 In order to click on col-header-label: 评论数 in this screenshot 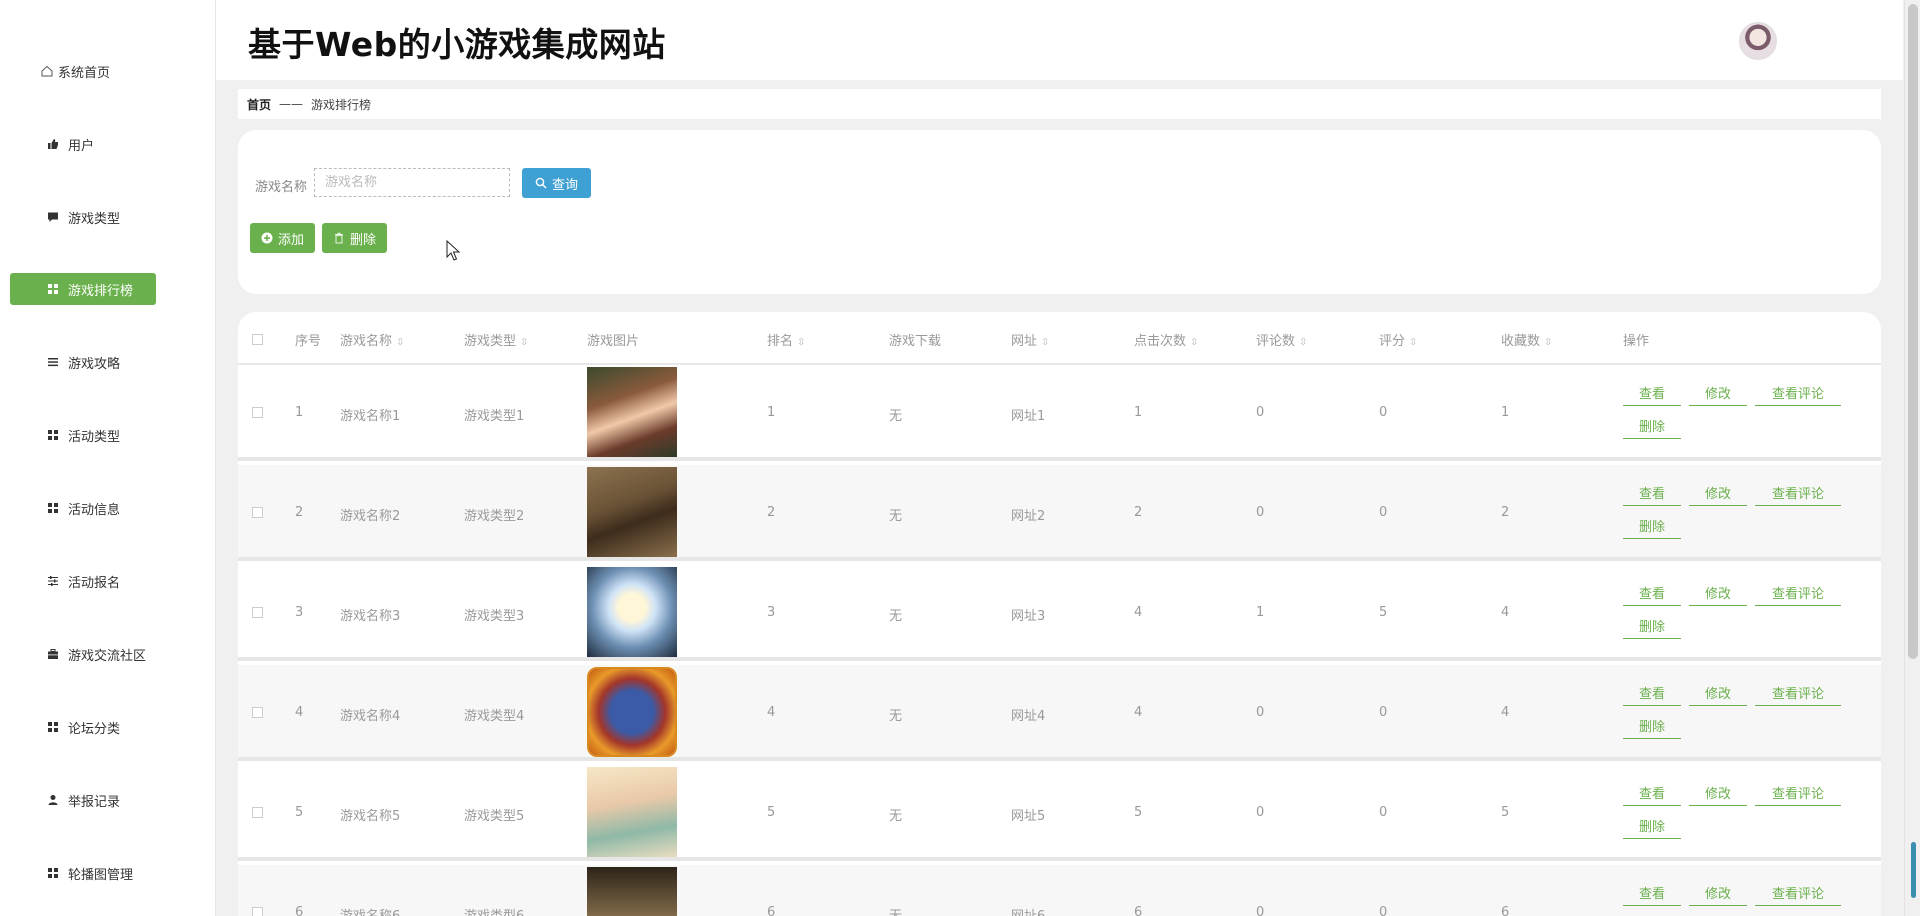, I will do `click(1276, 341)`.